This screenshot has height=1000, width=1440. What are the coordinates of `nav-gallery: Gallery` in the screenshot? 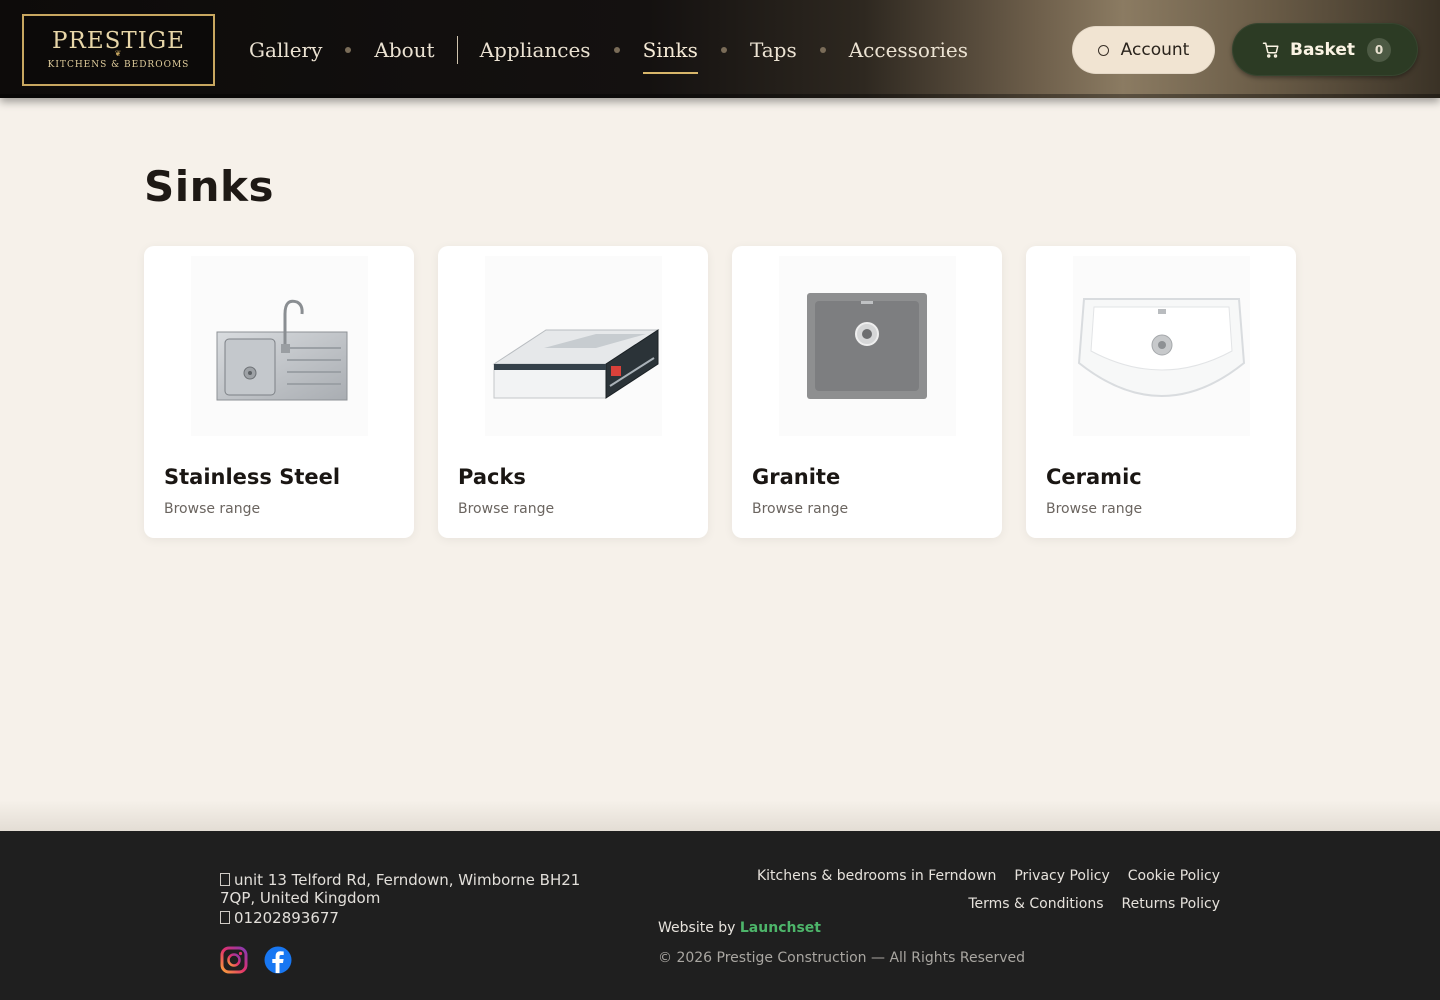 It's located at (285, 50).